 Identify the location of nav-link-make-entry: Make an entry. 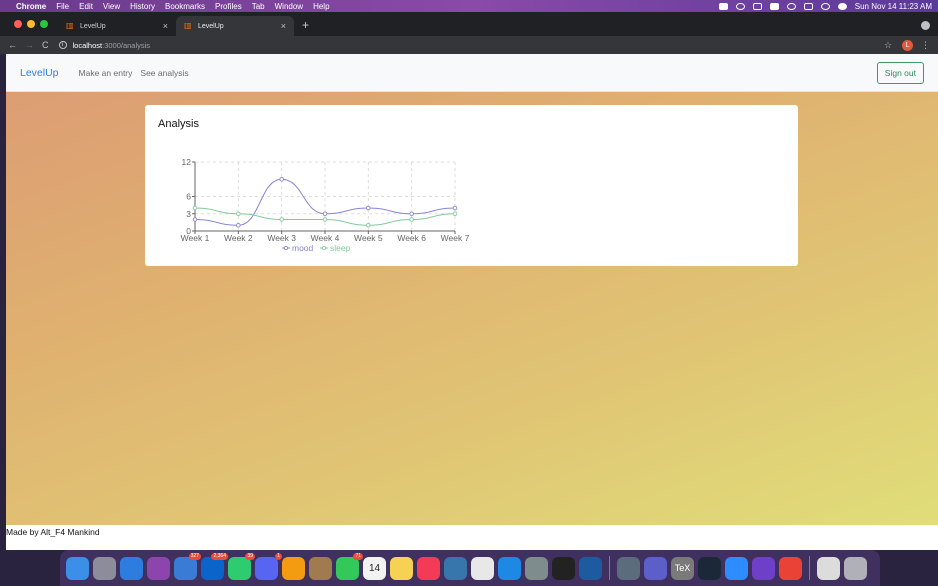
(106, 73).